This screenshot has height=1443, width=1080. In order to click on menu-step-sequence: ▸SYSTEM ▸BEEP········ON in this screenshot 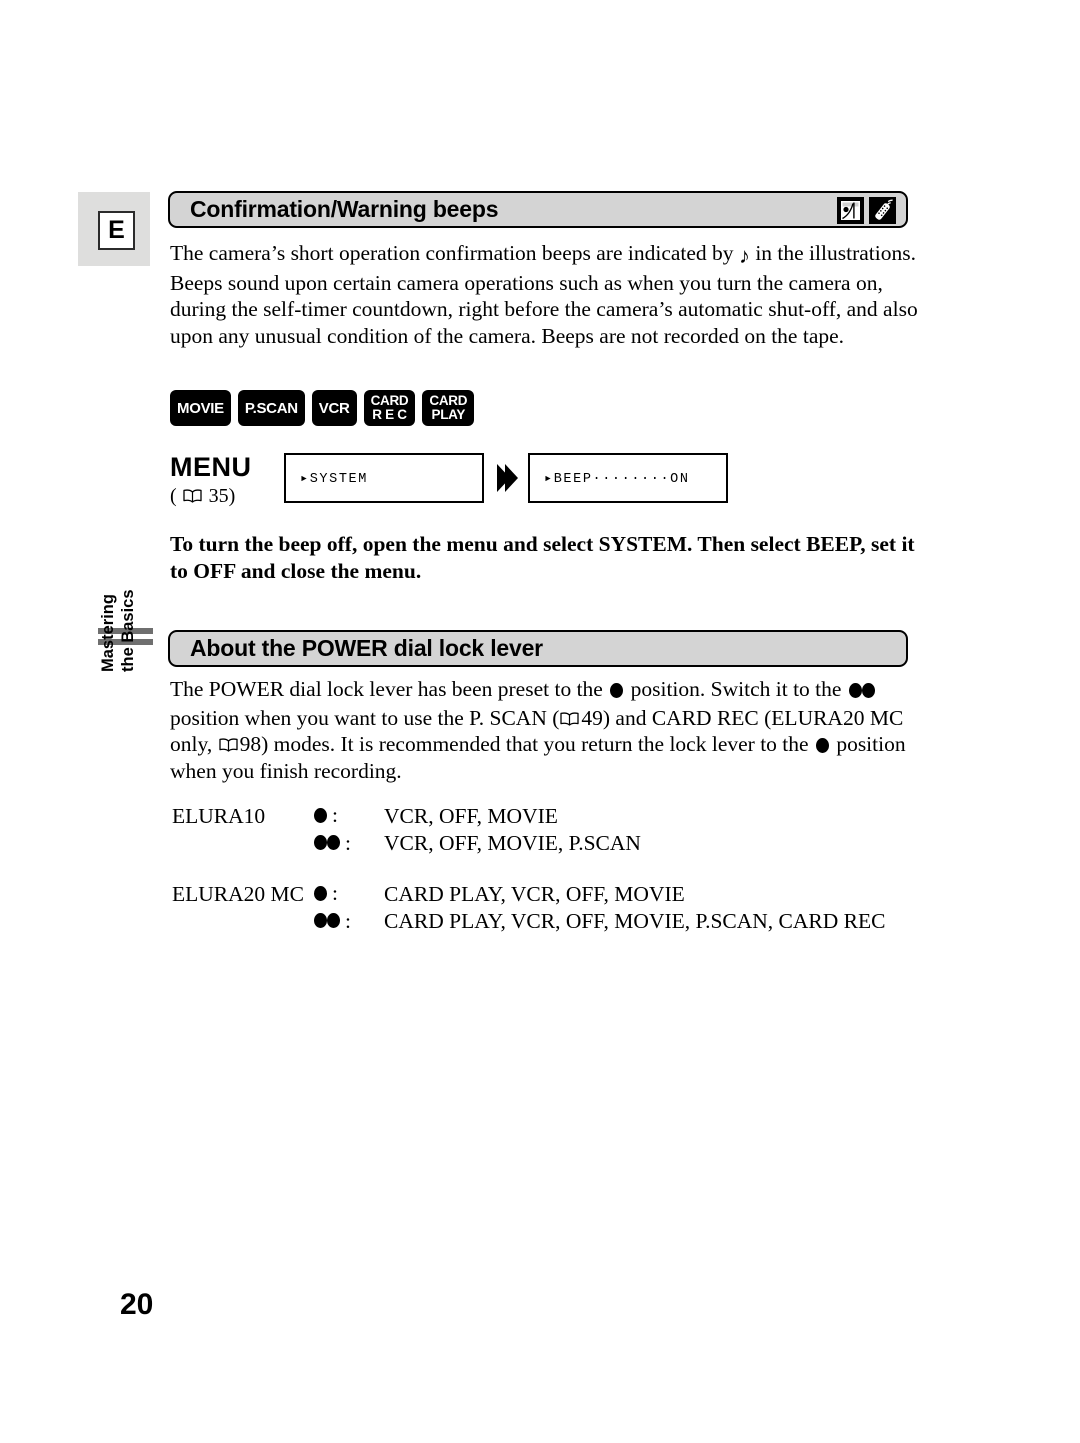, I will do `click(506, 478)`.